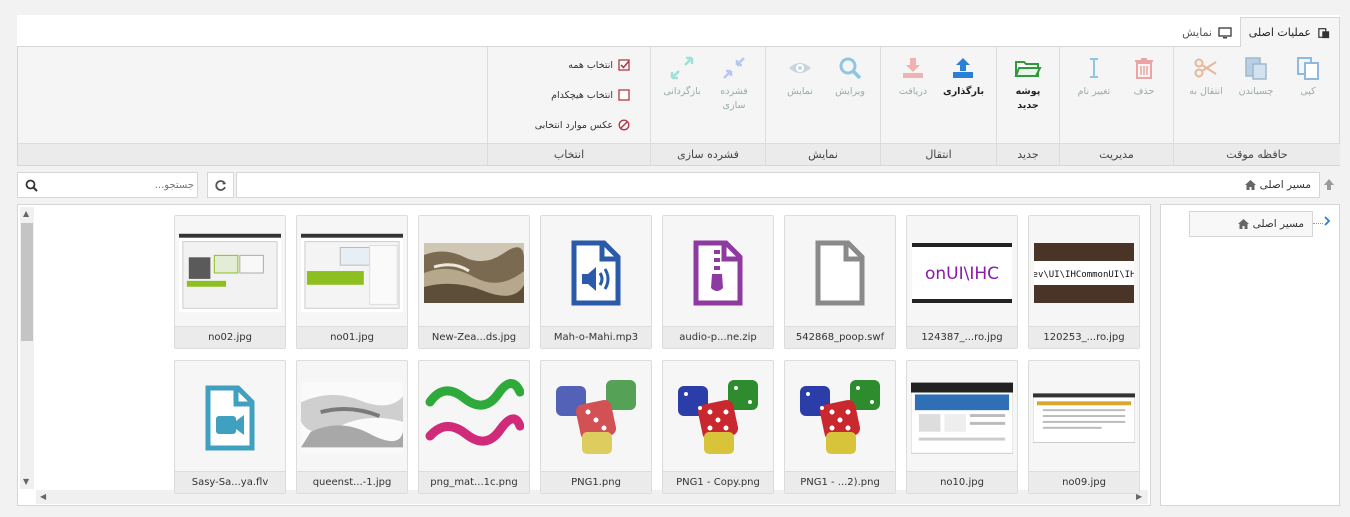  Describe the element at coordinates (582, 125) in the screenshot. I see `invert-selection-option: عکس موارد انتخابی` at that location.